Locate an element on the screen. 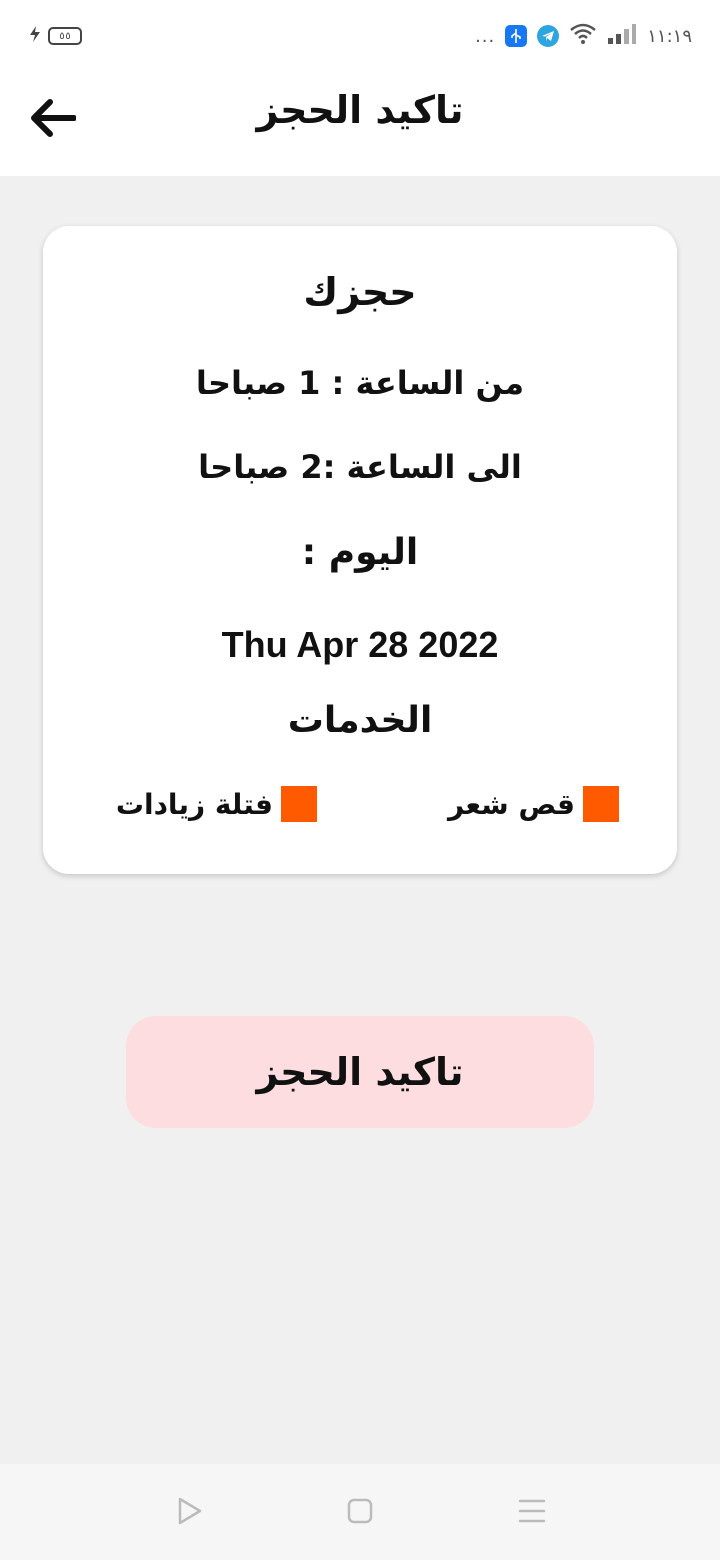 This screenshot has height=1560, width=720. menu-icon is located at coordinates (532, 1513).